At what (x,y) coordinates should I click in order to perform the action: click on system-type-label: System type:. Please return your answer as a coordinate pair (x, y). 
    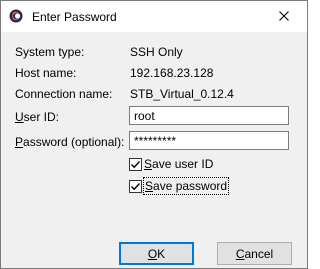
    Looking at the image, I should click on (50, 52).